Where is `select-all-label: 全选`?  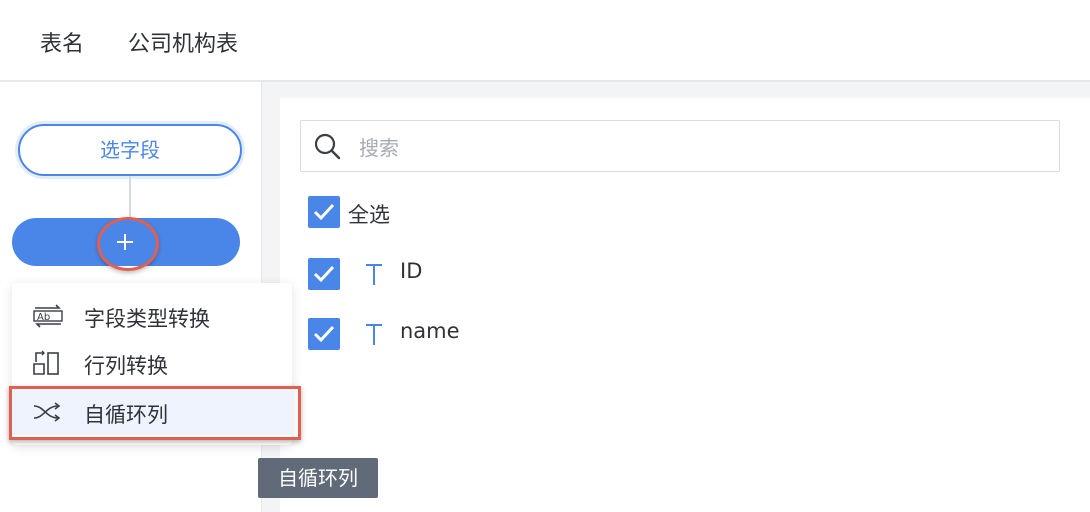
select-all-label: 全选 is located at coordinates (369, 215).